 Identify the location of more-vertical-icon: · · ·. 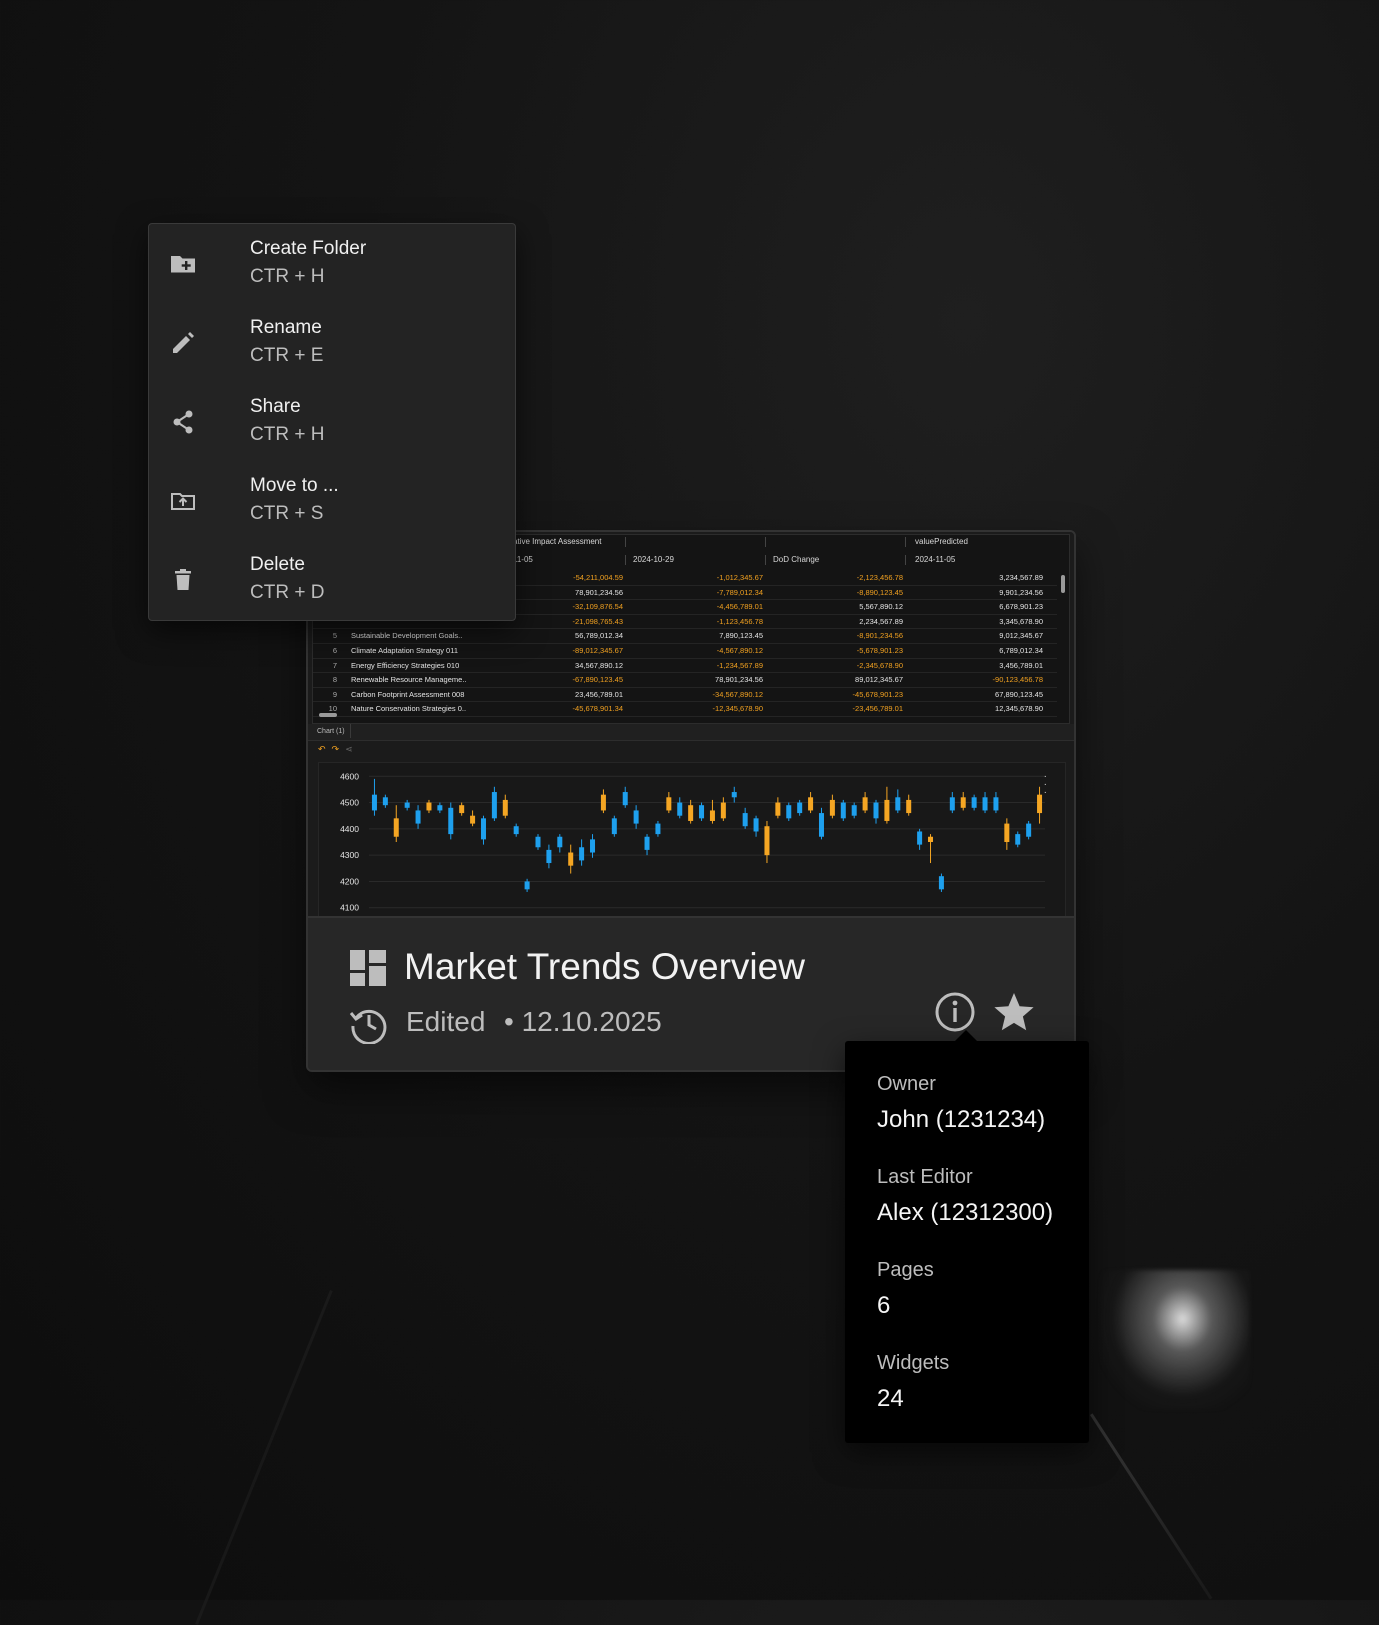
(1045, 785).